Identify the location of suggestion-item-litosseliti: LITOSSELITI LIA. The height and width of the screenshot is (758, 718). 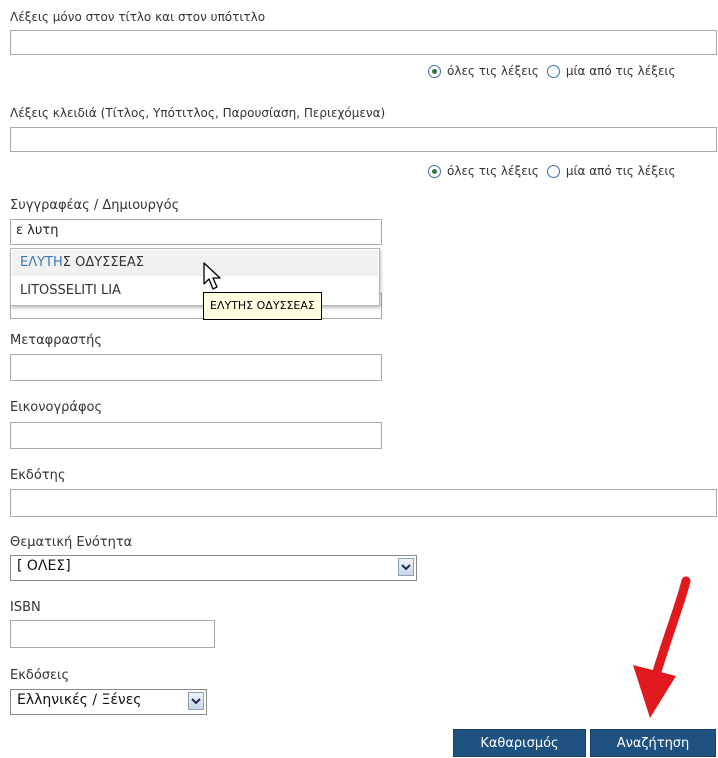
(195, 291).